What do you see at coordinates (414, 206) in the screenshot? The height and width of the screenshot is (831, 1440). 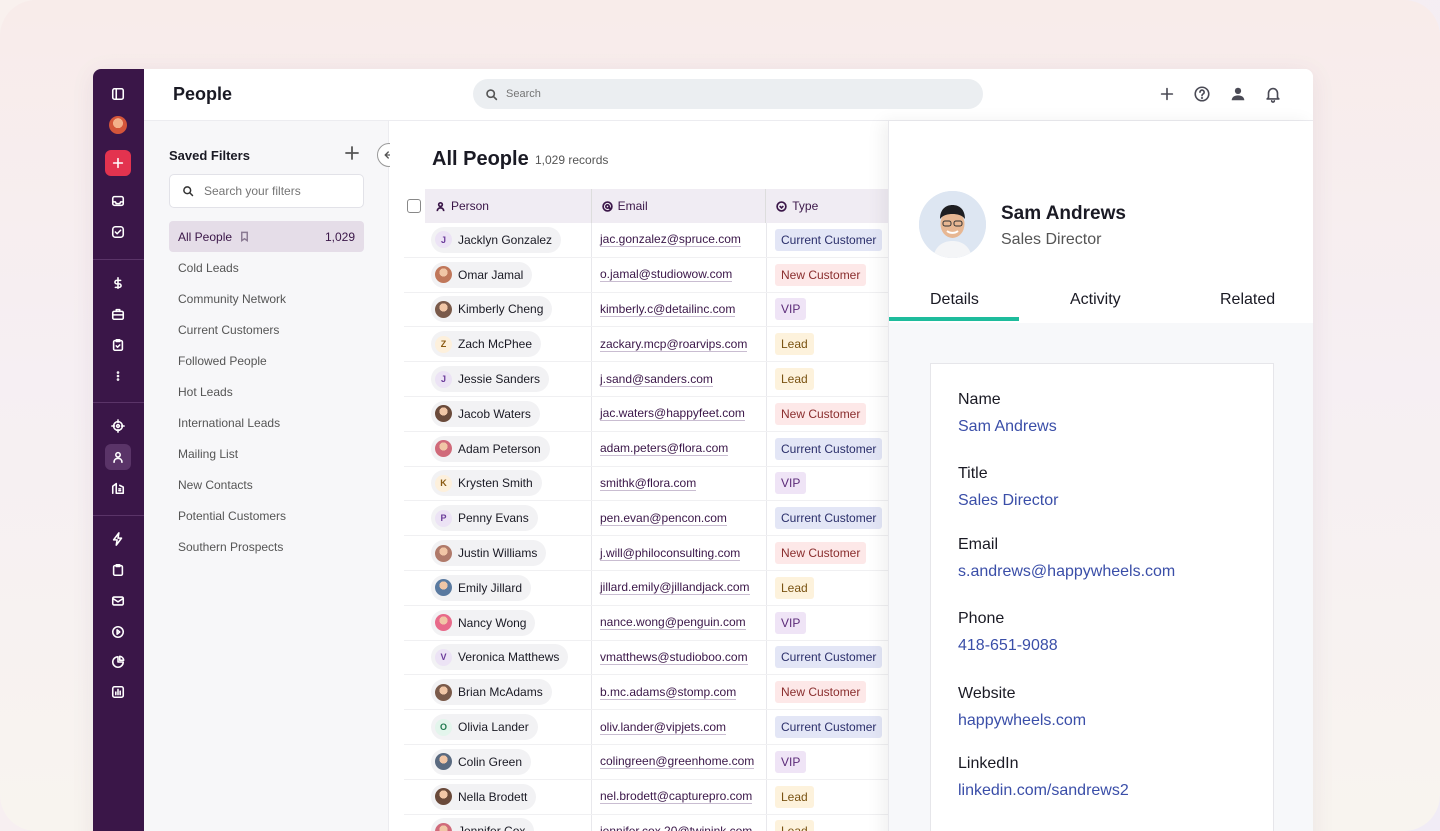 I see `select-all-checkbox` at bounding box center [414, 206].